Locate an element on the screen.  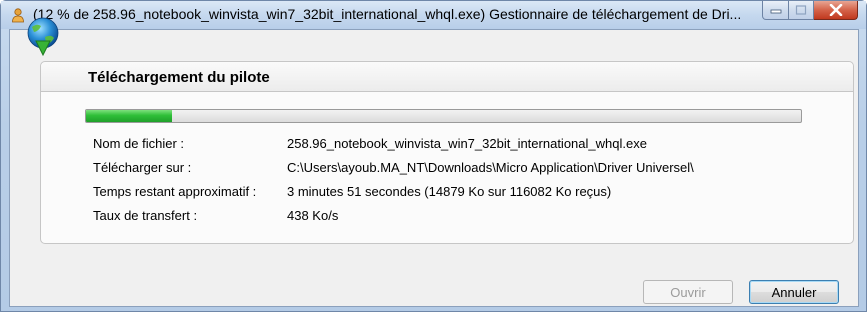
panel-header: Téléchargement du pilote is located at coordinates (447, 77).